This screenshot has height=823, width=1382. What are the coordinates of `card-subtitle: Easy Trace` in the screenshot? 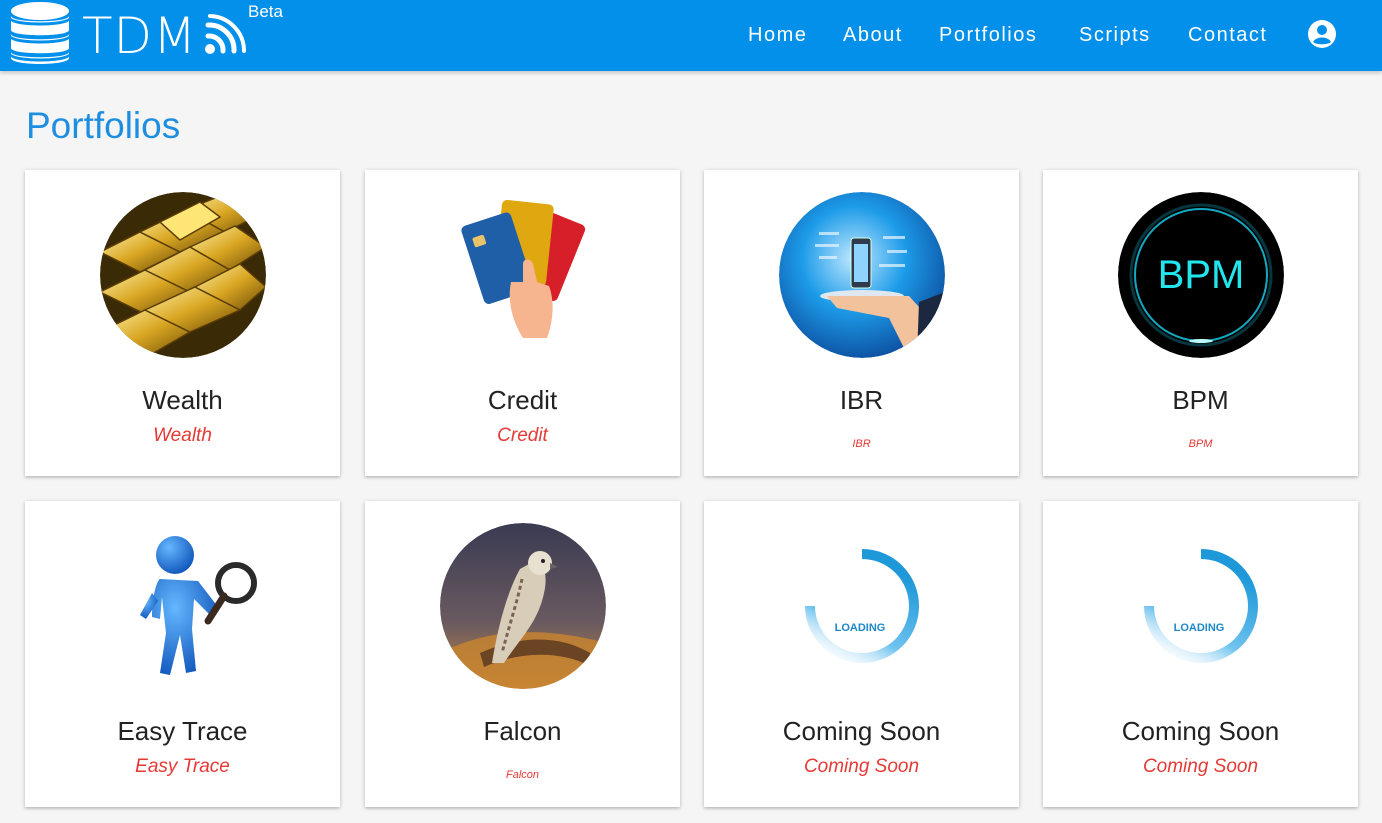 It's located at (182, 766).